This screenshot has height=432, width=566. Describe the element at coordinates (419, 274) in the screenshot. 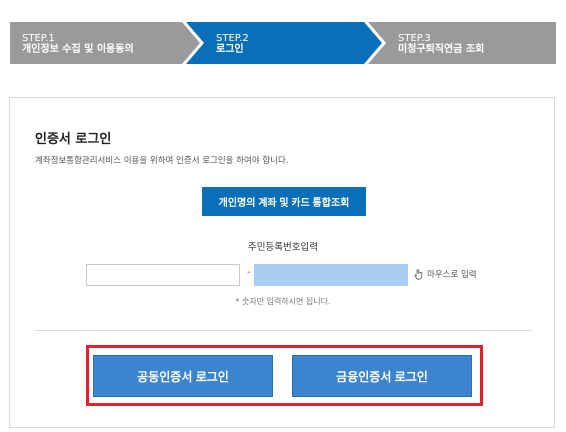

I see `hand-pointer-icon` at that location.